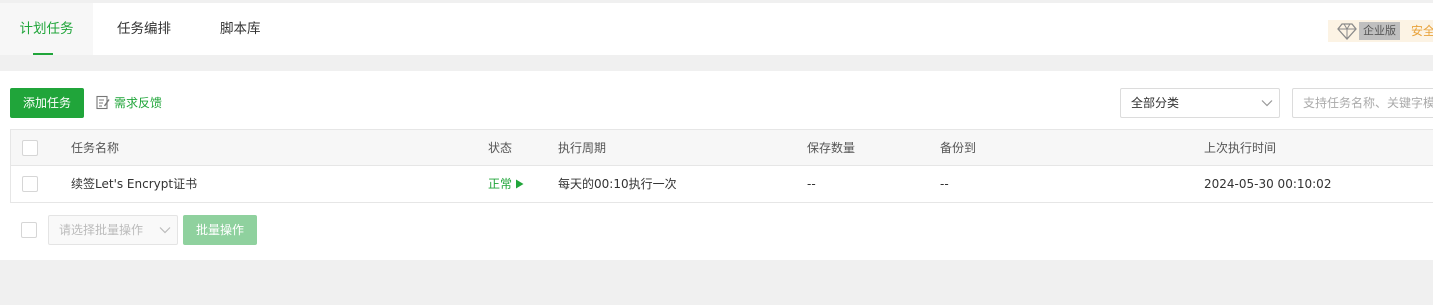  I want to click on tab-script-library: 脚本库, so click(240, 29).